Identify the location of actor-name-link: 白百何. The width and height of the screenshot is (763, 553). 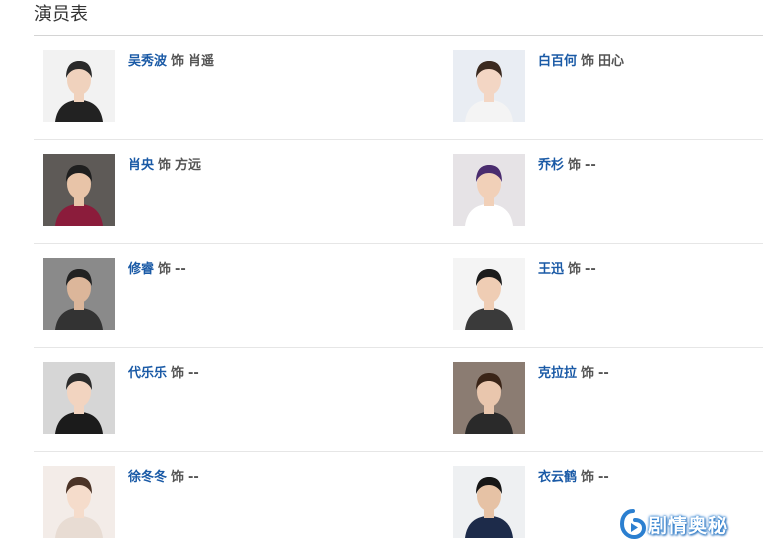
(557, 61).